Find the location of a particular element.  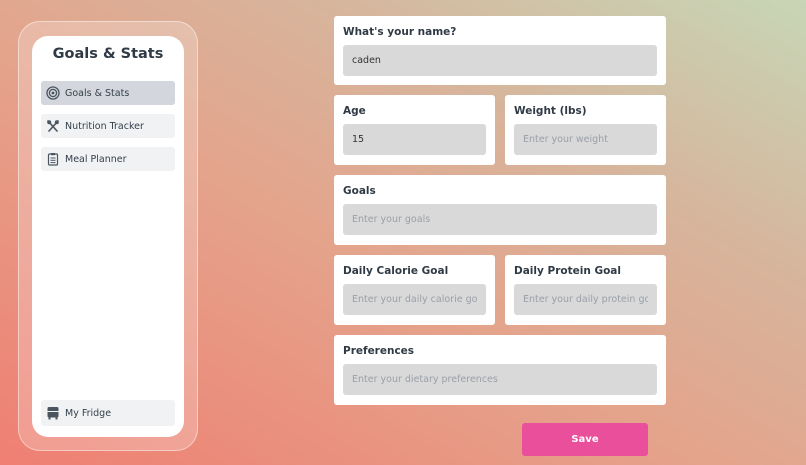

calorie-goal-label: Daily Calorie Goal is located at coordinates (396, 271).